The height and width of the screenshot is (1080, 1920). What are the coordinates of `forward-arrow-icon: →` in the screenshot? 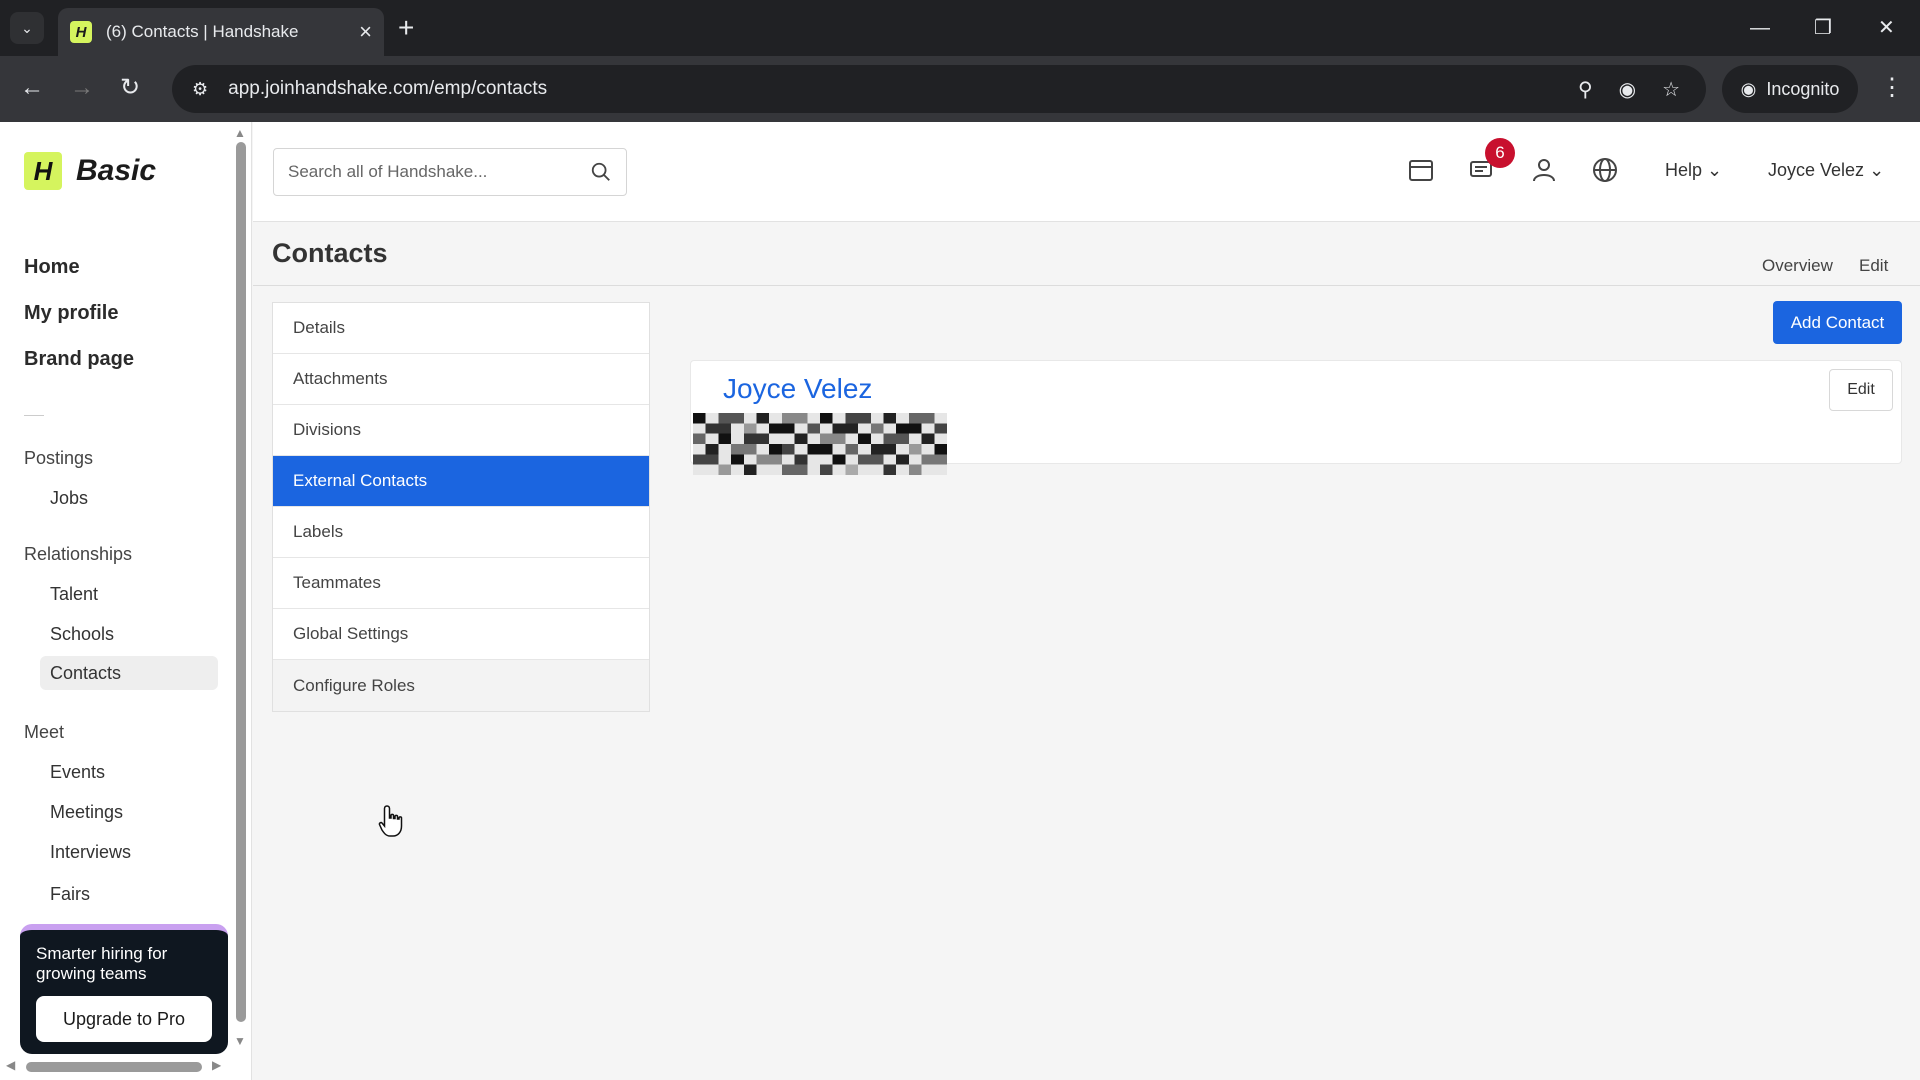 It's located at (82, 88).